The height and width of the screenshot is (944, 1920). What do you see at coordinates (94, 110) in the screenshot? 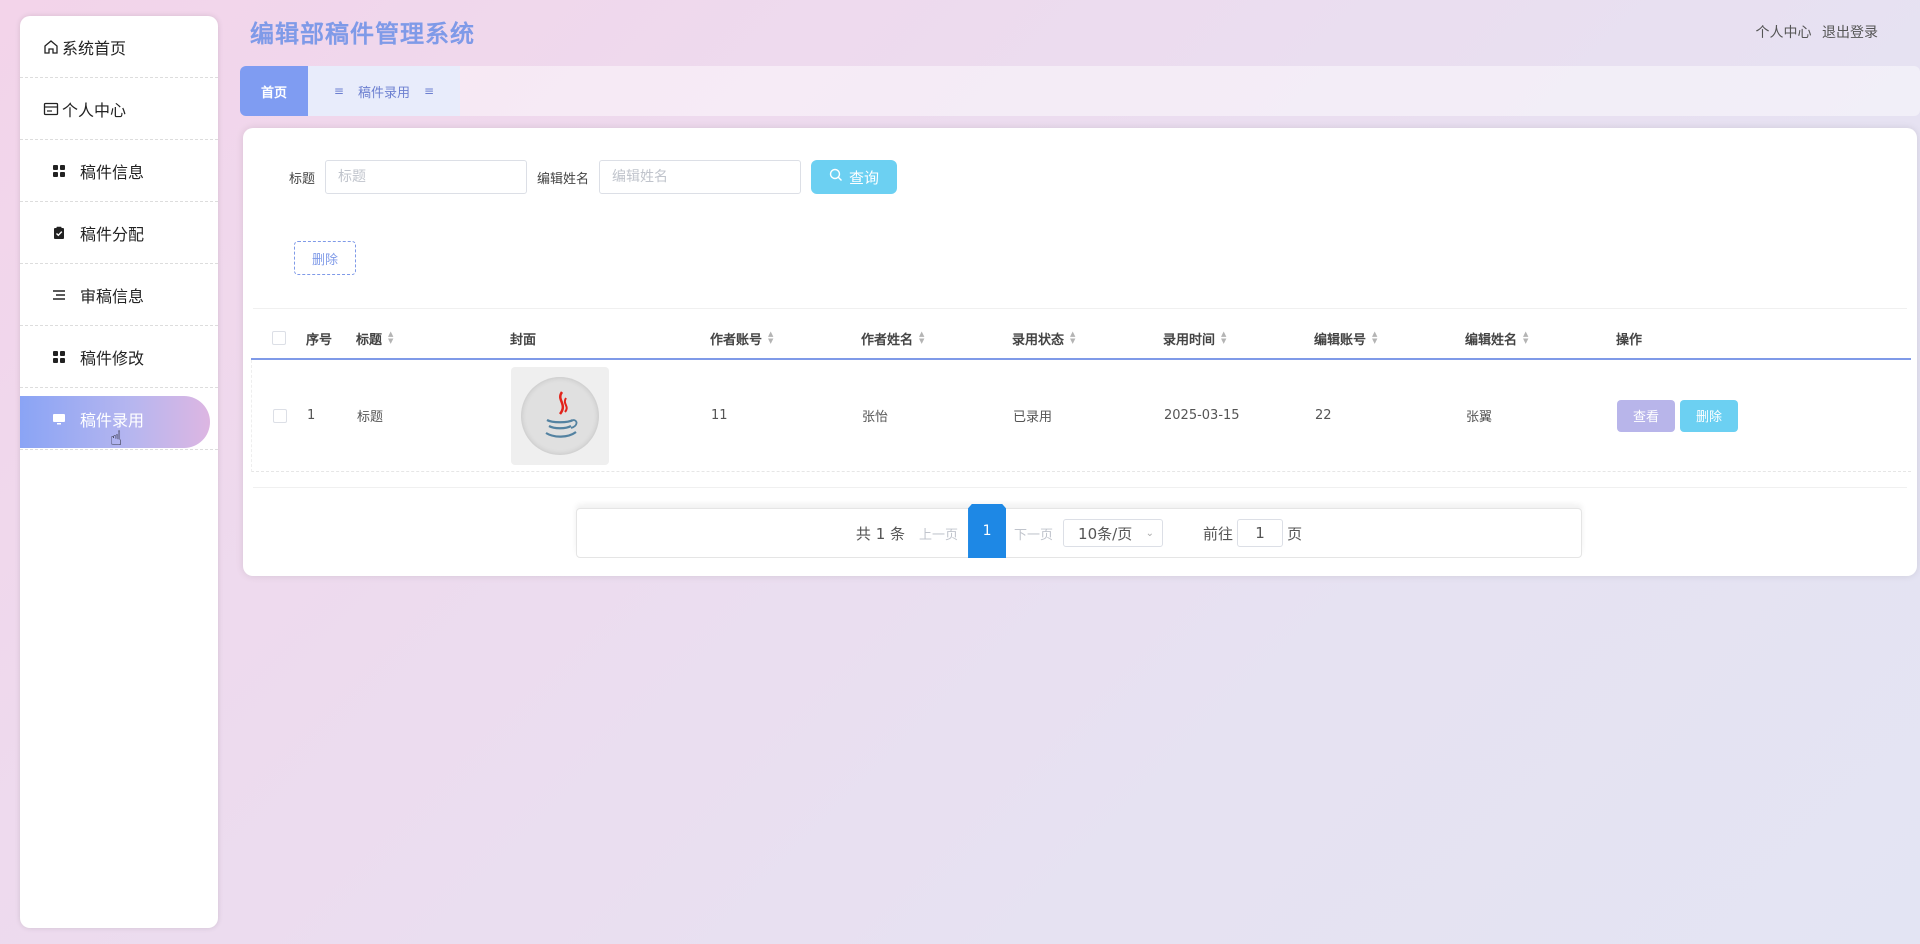
I see `sidebar-item-label: 个人中心` at bounding box center [94, 110].